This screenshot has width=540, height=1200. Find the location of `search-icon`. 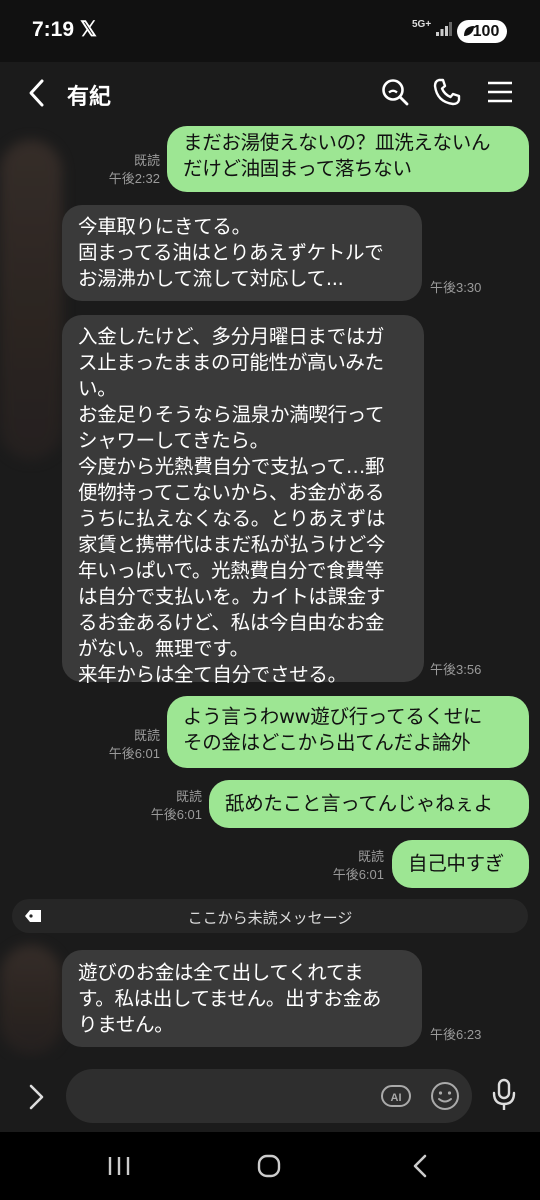

search-icon is located at coordinates (395, 92).